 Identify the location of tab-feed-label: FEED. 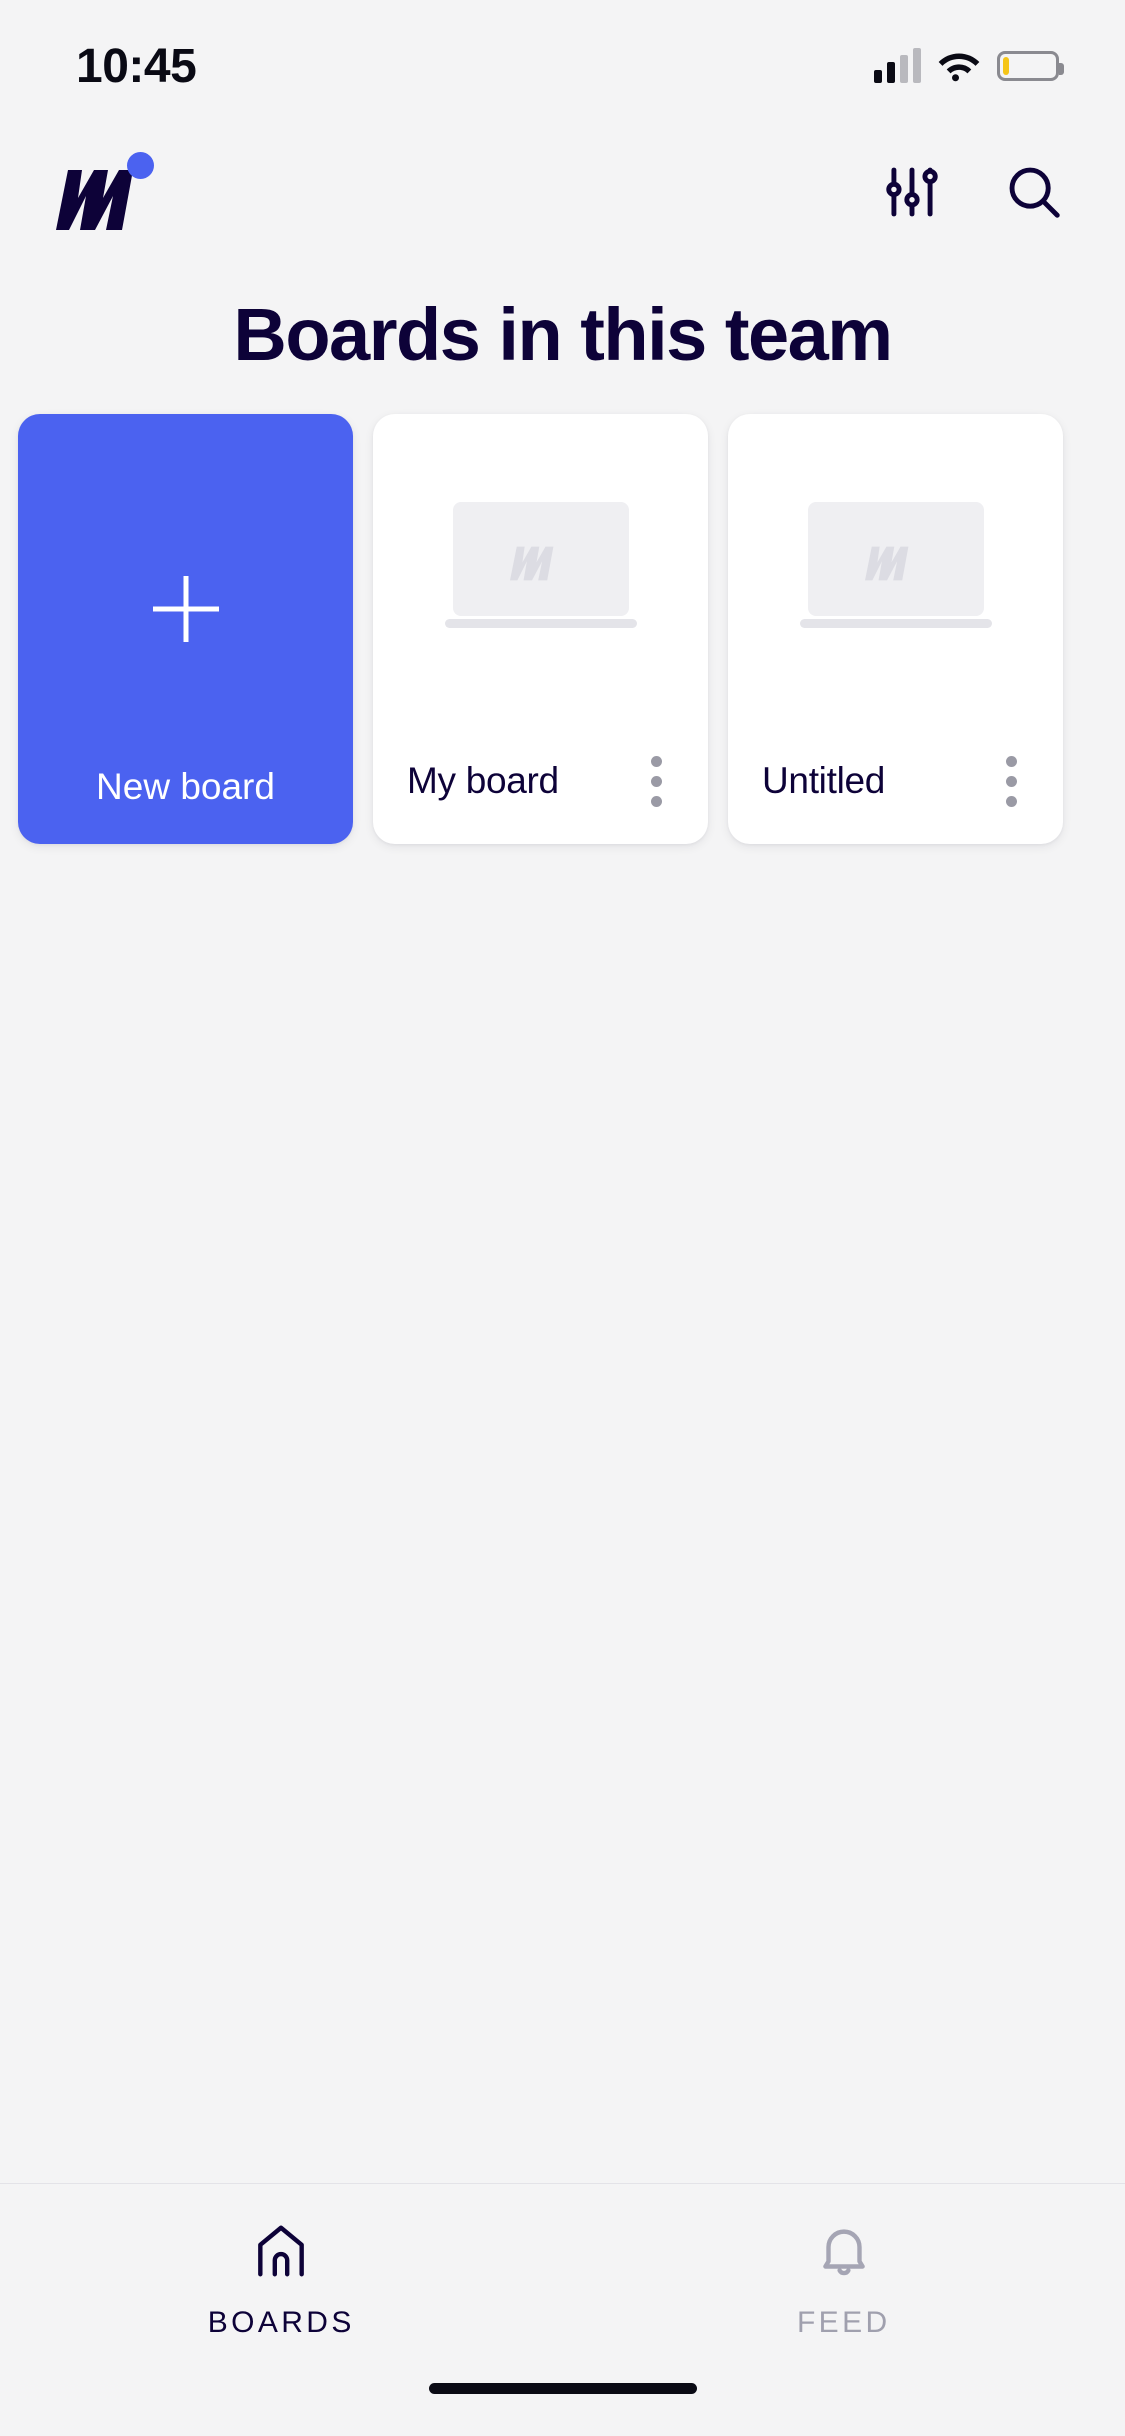
(843, 2322).